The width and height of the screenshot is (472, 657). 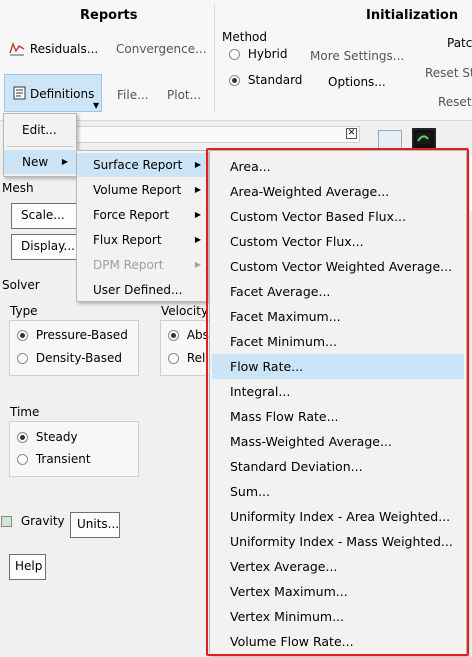 What do you see at coordinates (18, 188) in the screenshot?
I see `mesh-label: Mesh` at bounding box center [18, 188].